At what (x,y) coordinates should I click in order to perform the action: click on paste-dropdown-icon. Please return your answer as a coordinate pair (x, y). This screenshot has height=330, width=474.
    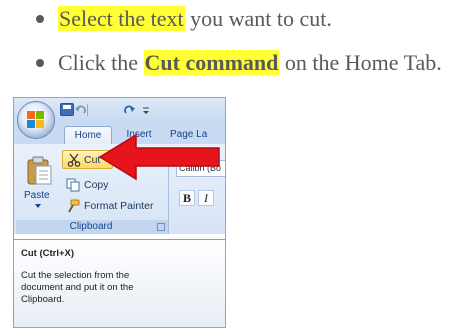
    Looking at the image, I should click on (38, 206).